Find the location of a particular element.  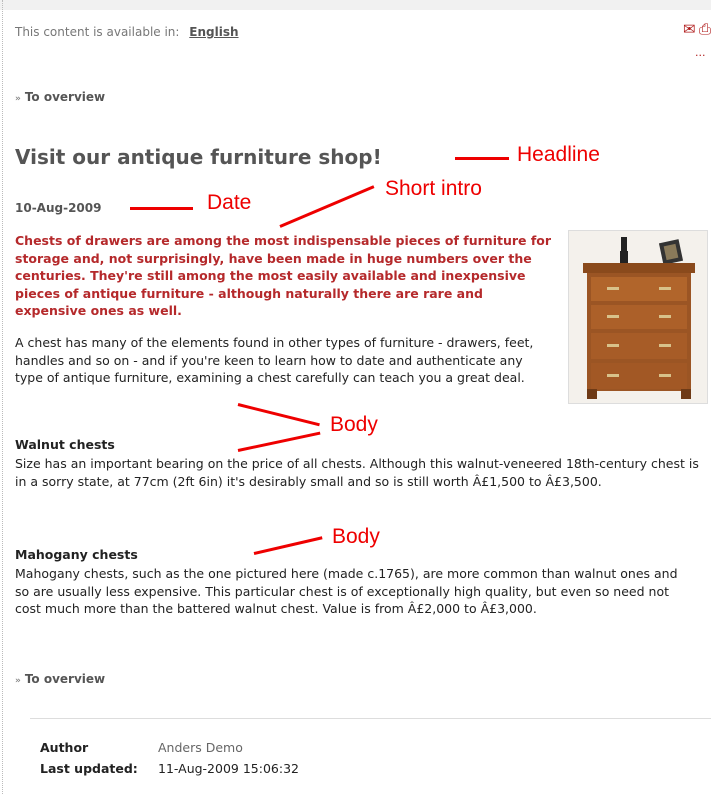

section-title-mahogany: Mahogany chests is located at coordinates (76, 554).